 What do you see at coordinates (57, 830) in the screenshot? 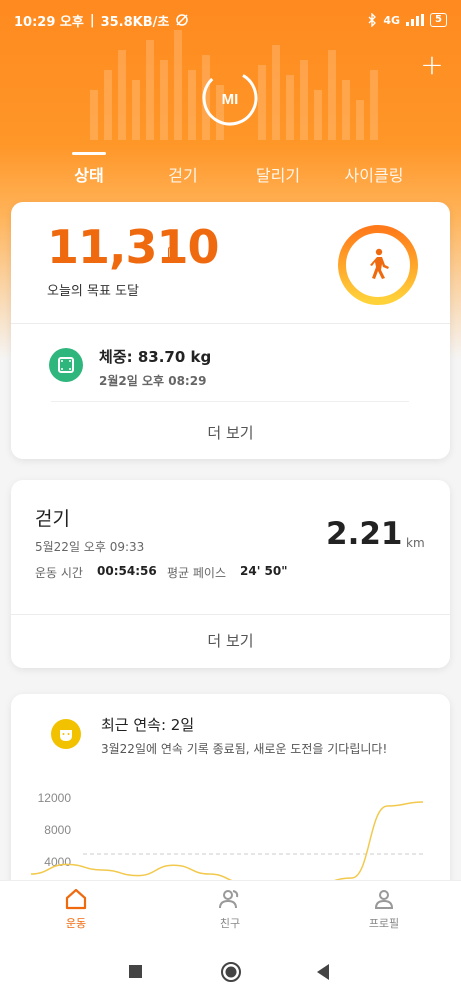
I see `y-tick-label: 8000` at bounding box center [57, 830].